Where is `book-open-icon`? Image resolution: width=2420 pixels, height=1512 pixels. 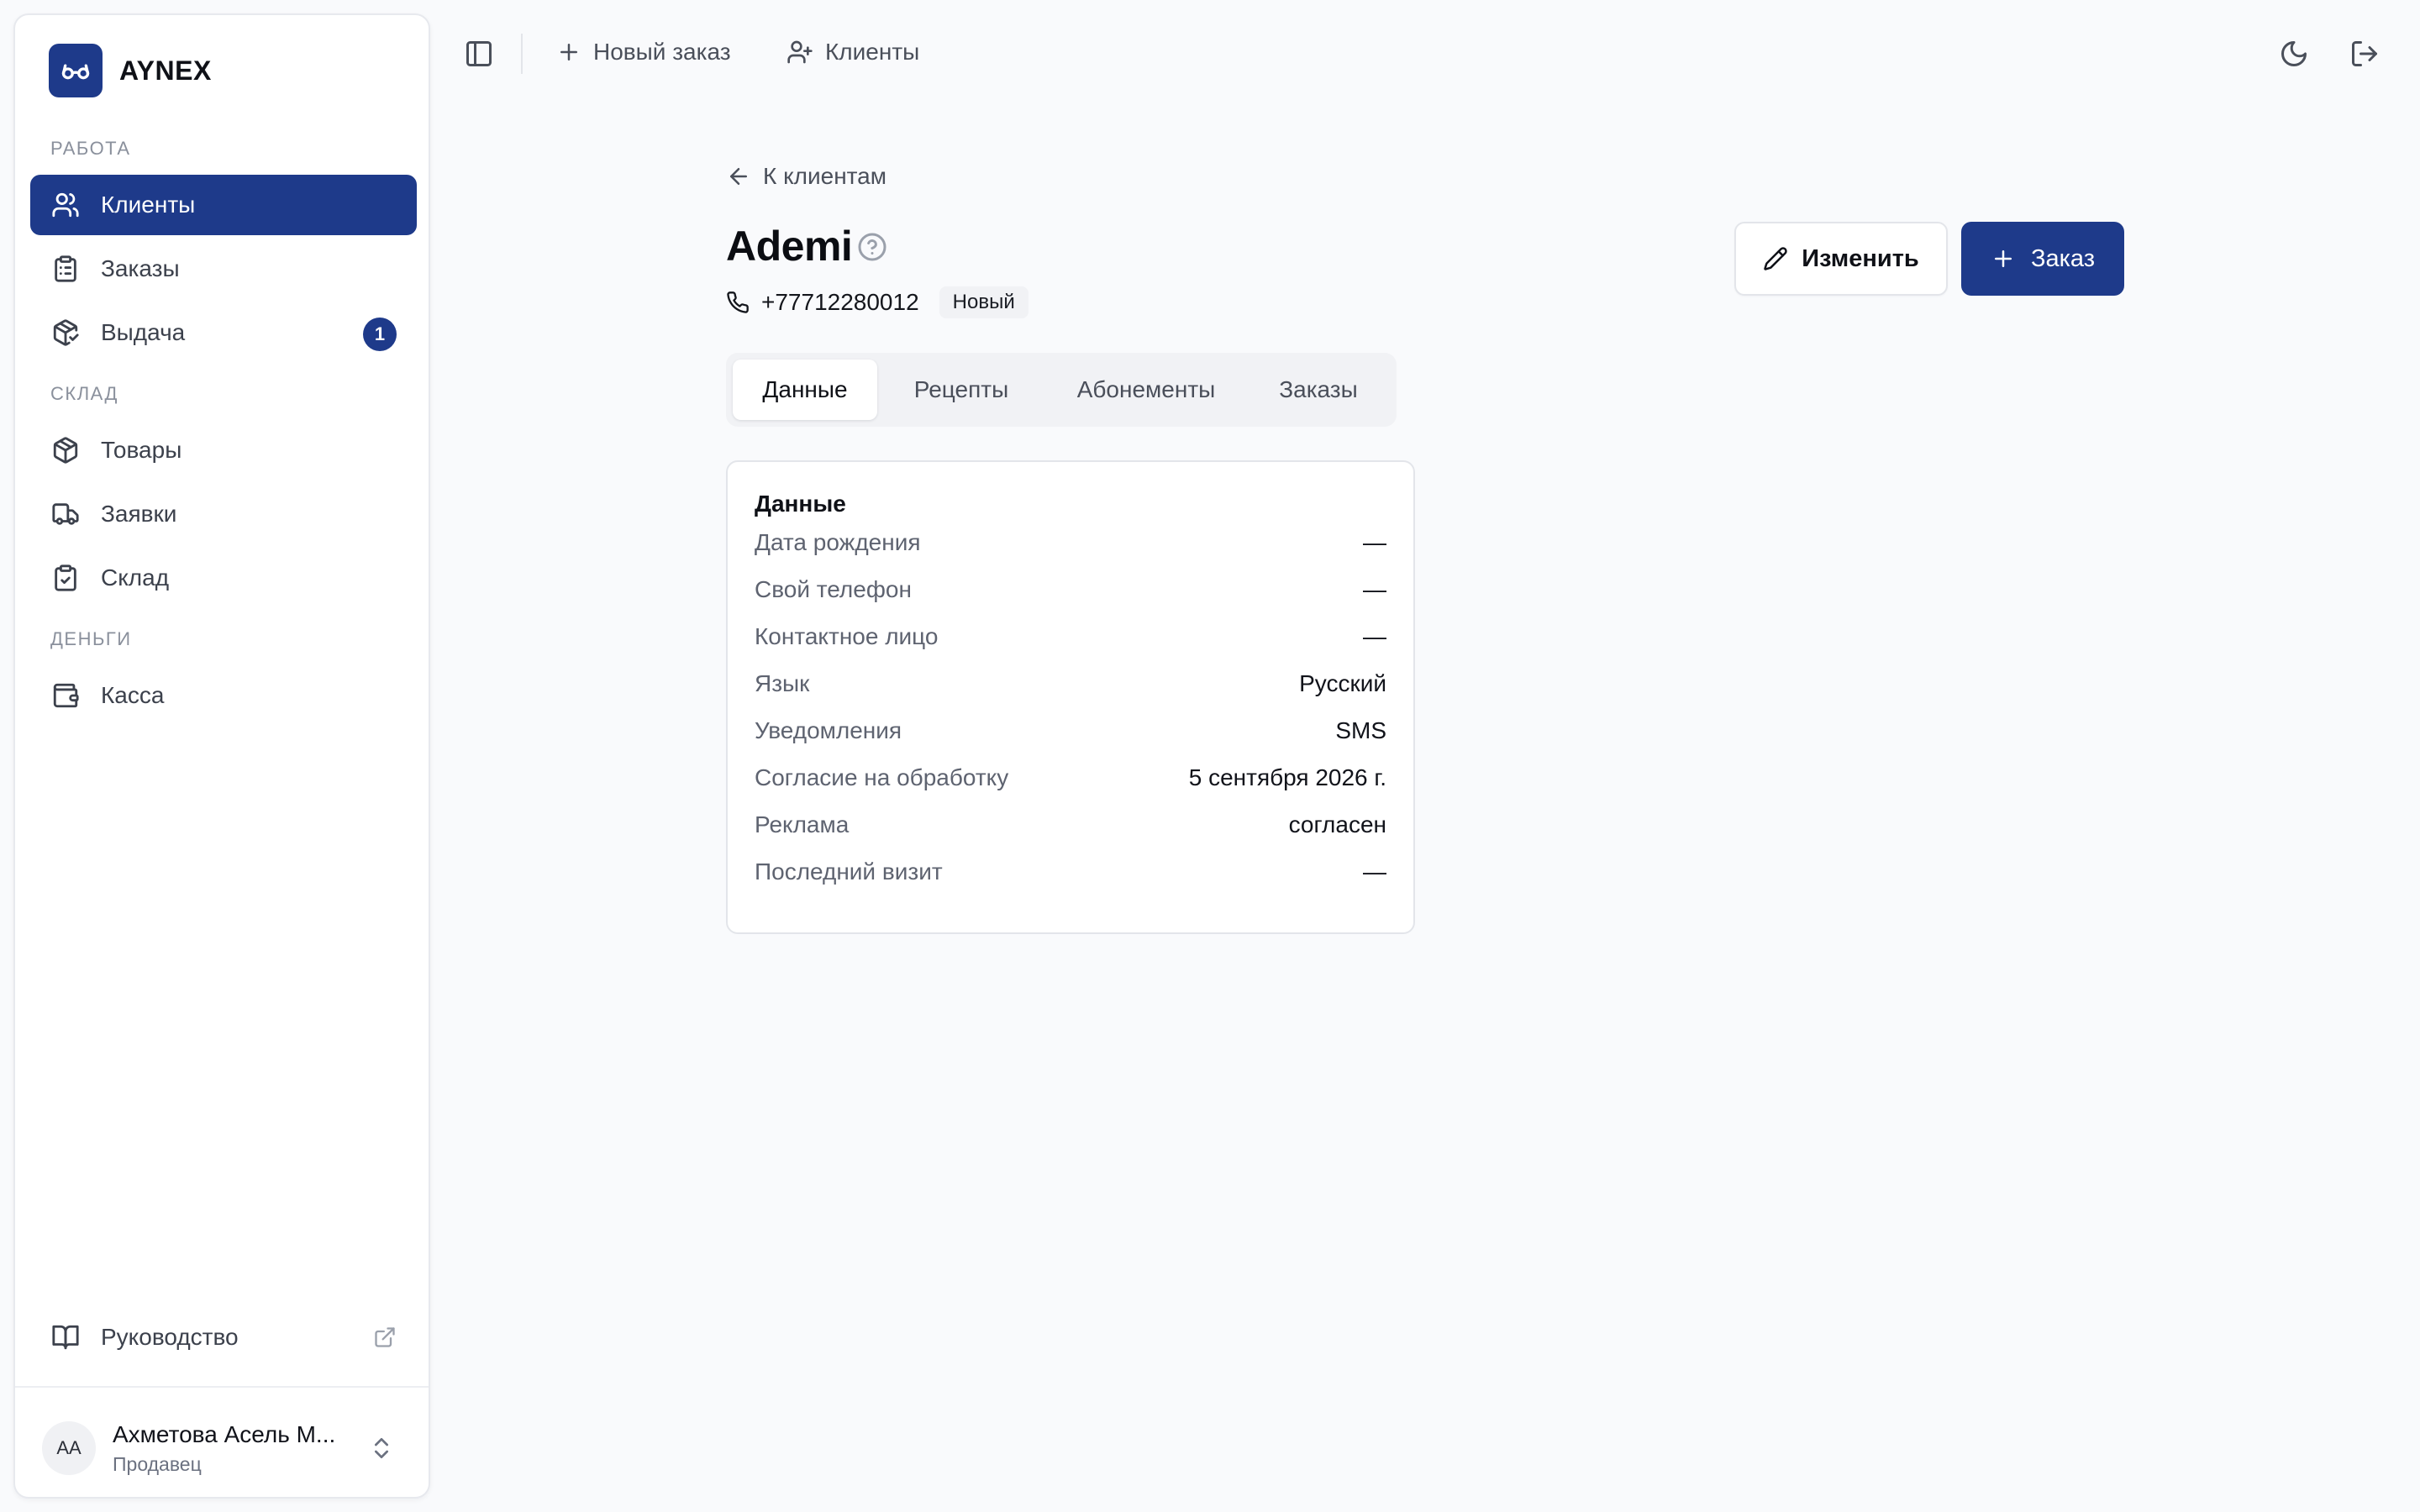
book-open-icon is located at coordinates (65, 1337).